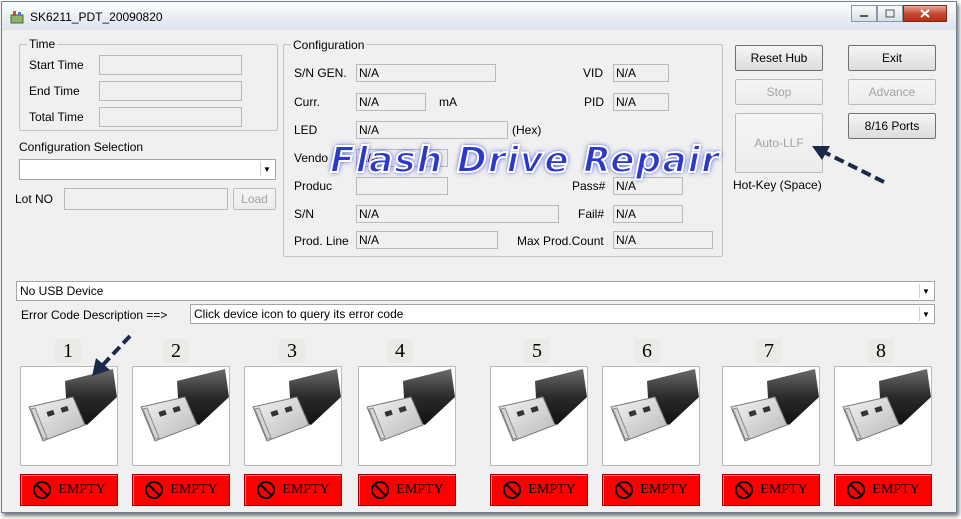 The width and height of the screenshot is (961, 519). Describe the element at coordinates (647, 351) in the screenshot. I see `port-number-6: 6` at that location.